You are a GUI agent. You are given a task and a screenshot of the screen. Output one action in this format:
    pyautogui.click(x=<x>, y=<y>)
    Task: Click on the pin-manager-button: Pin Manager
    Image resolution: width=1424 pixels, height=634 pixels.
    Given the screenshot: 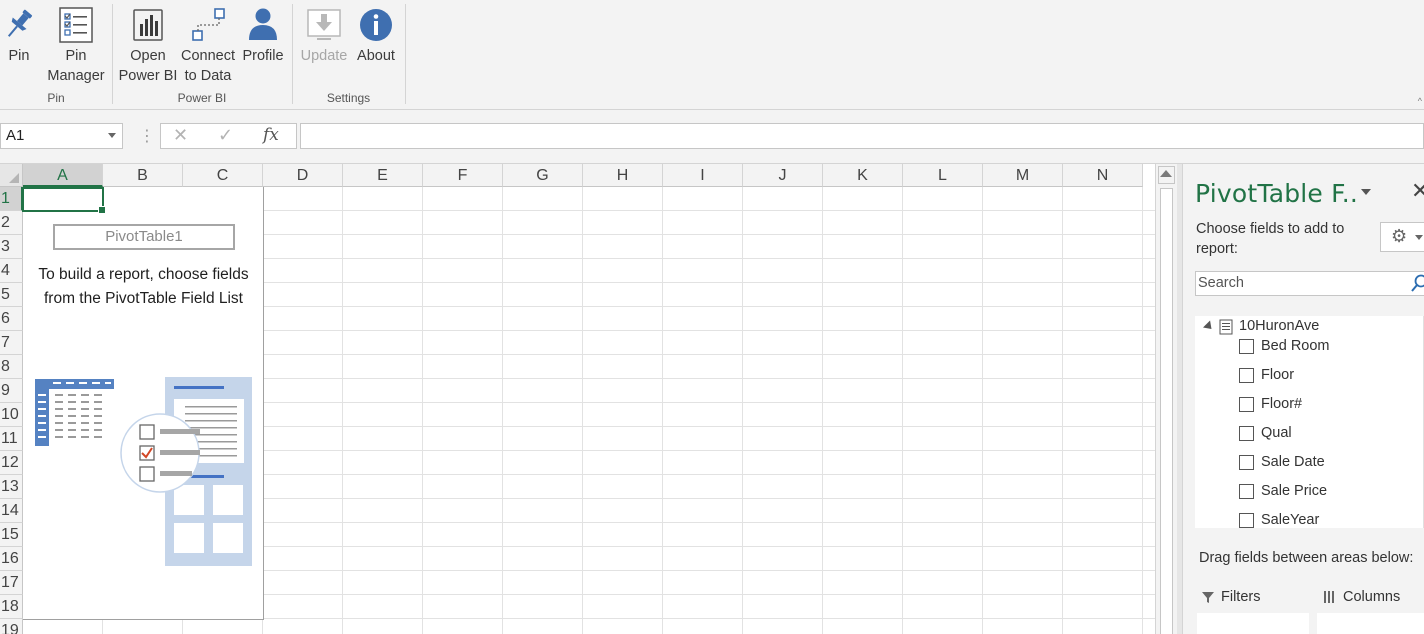 What is the action you would take?
    pyautogui.click(x=76, y=45)
    